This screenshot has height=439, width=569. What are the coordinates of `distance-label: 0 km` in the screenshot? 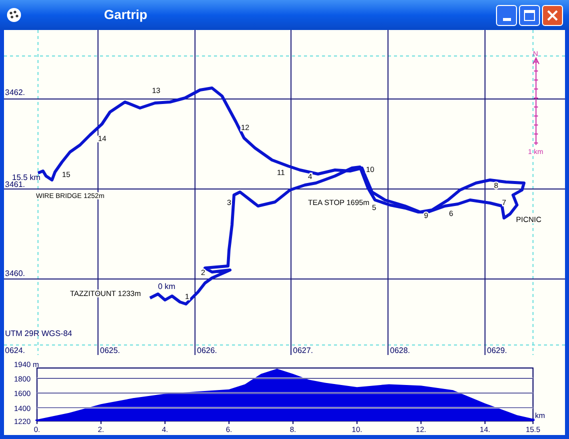 It's located at (167, 286).